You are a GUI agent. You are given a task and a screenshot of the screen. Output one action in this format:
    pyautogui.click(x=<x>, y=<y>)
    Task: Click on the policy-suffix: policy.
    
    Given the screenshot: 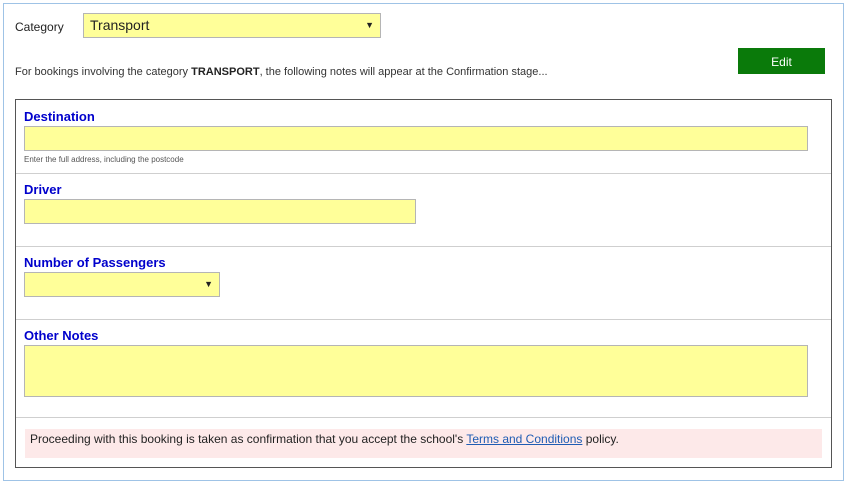 What is the action you would take?
    pyautogui.click(x=600, y=439)
    